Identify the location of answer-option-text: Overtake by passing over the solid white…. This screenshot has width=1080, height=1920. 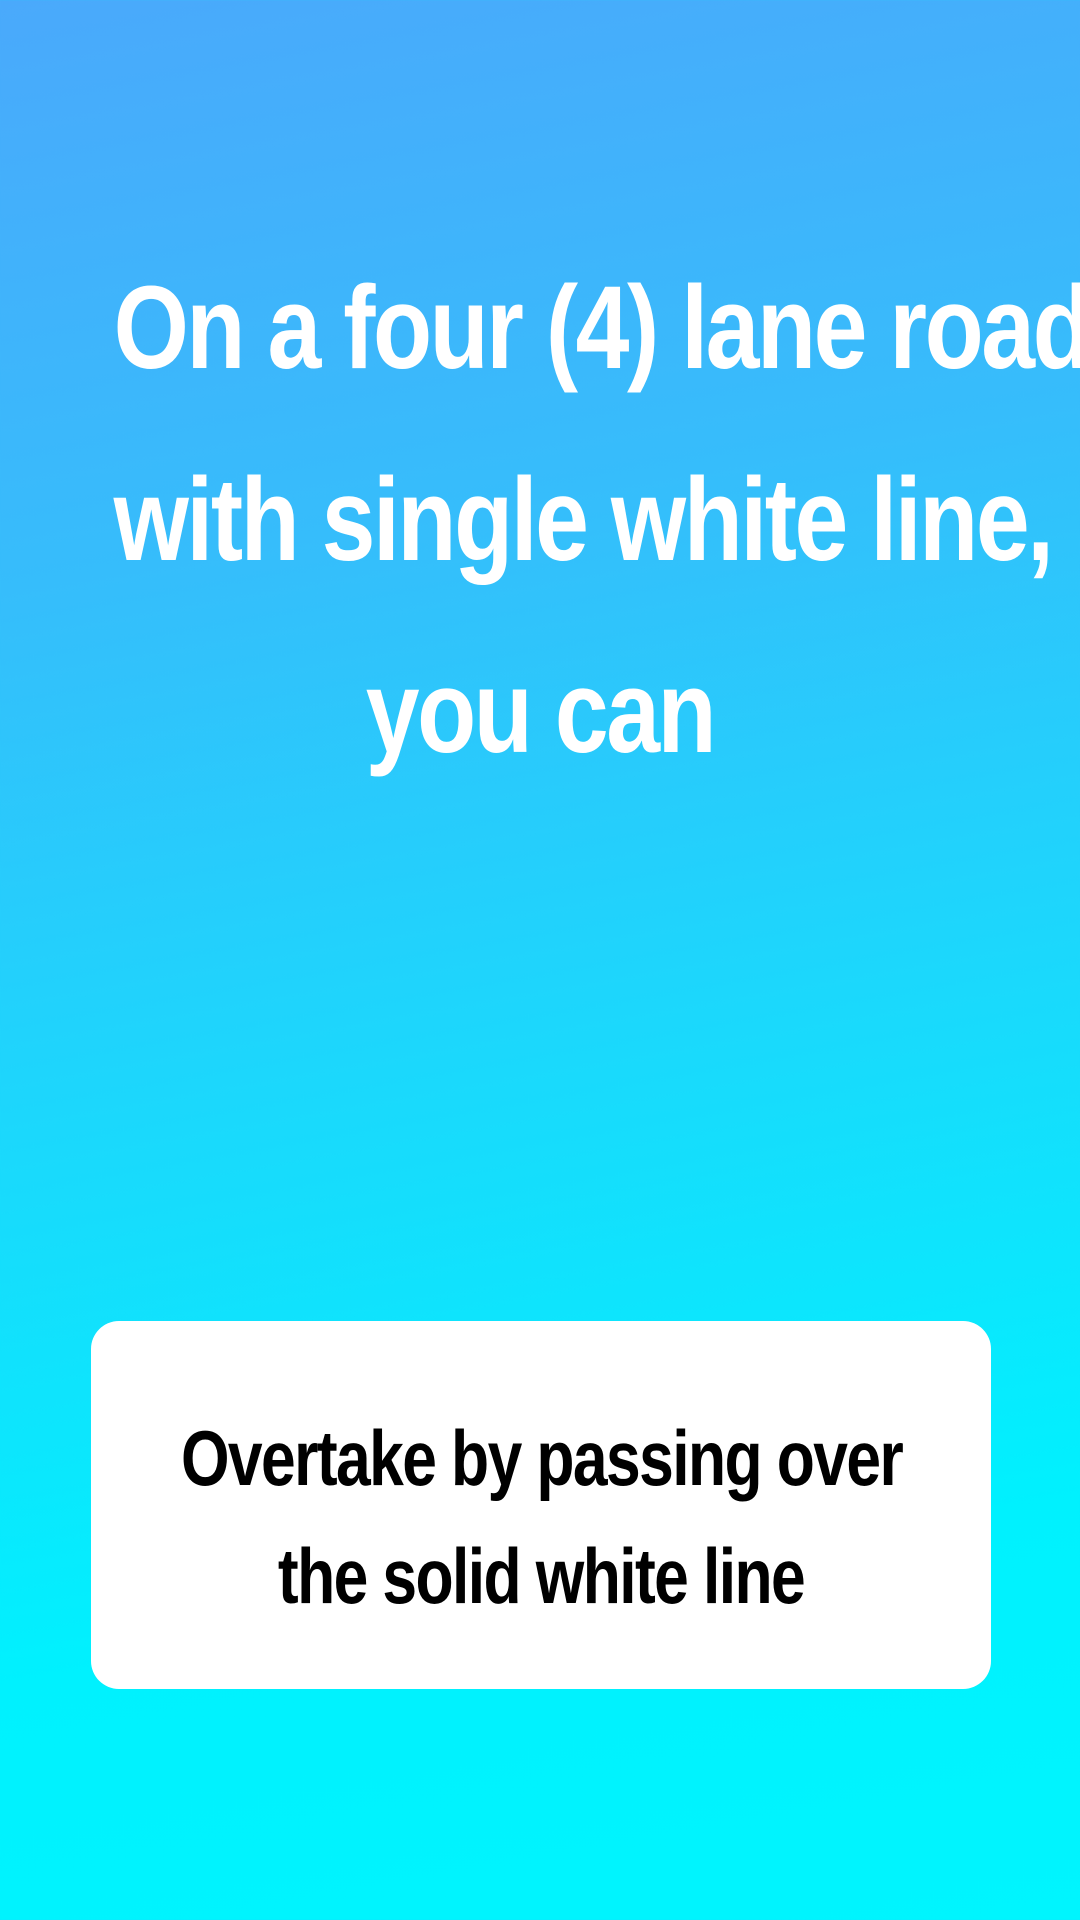
(542, 1517).